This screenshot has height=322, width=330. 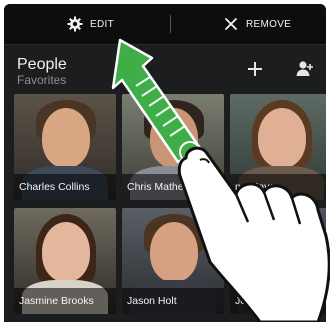 I want to click on people-widget-header: People Favorites, so click(x=165, y=68).